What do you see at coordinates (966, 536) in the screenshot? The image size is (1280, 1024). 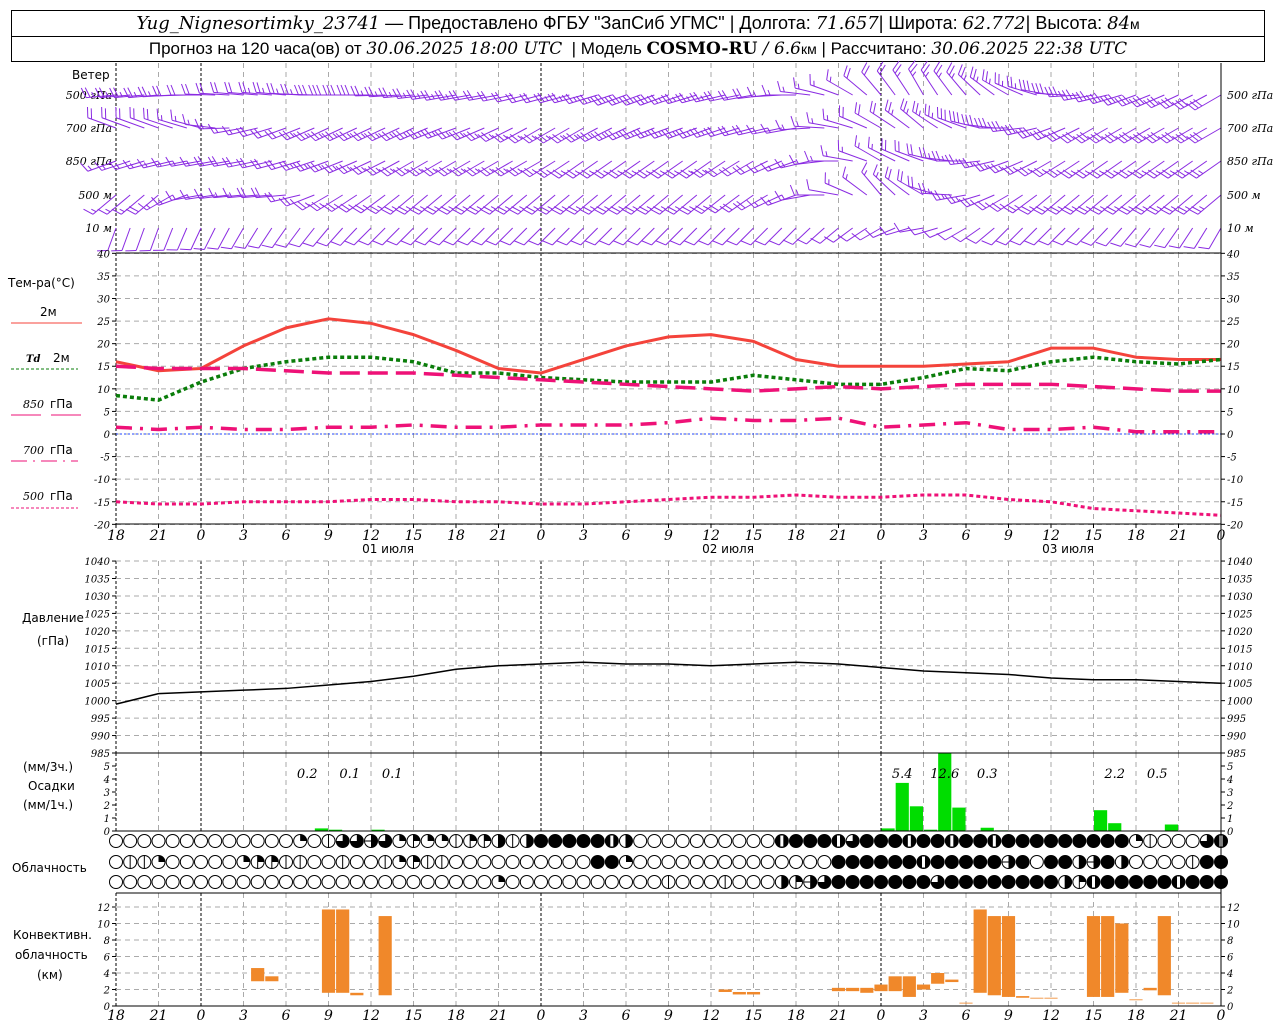 I see `time-label: 6` at bounding box center [966, 536].